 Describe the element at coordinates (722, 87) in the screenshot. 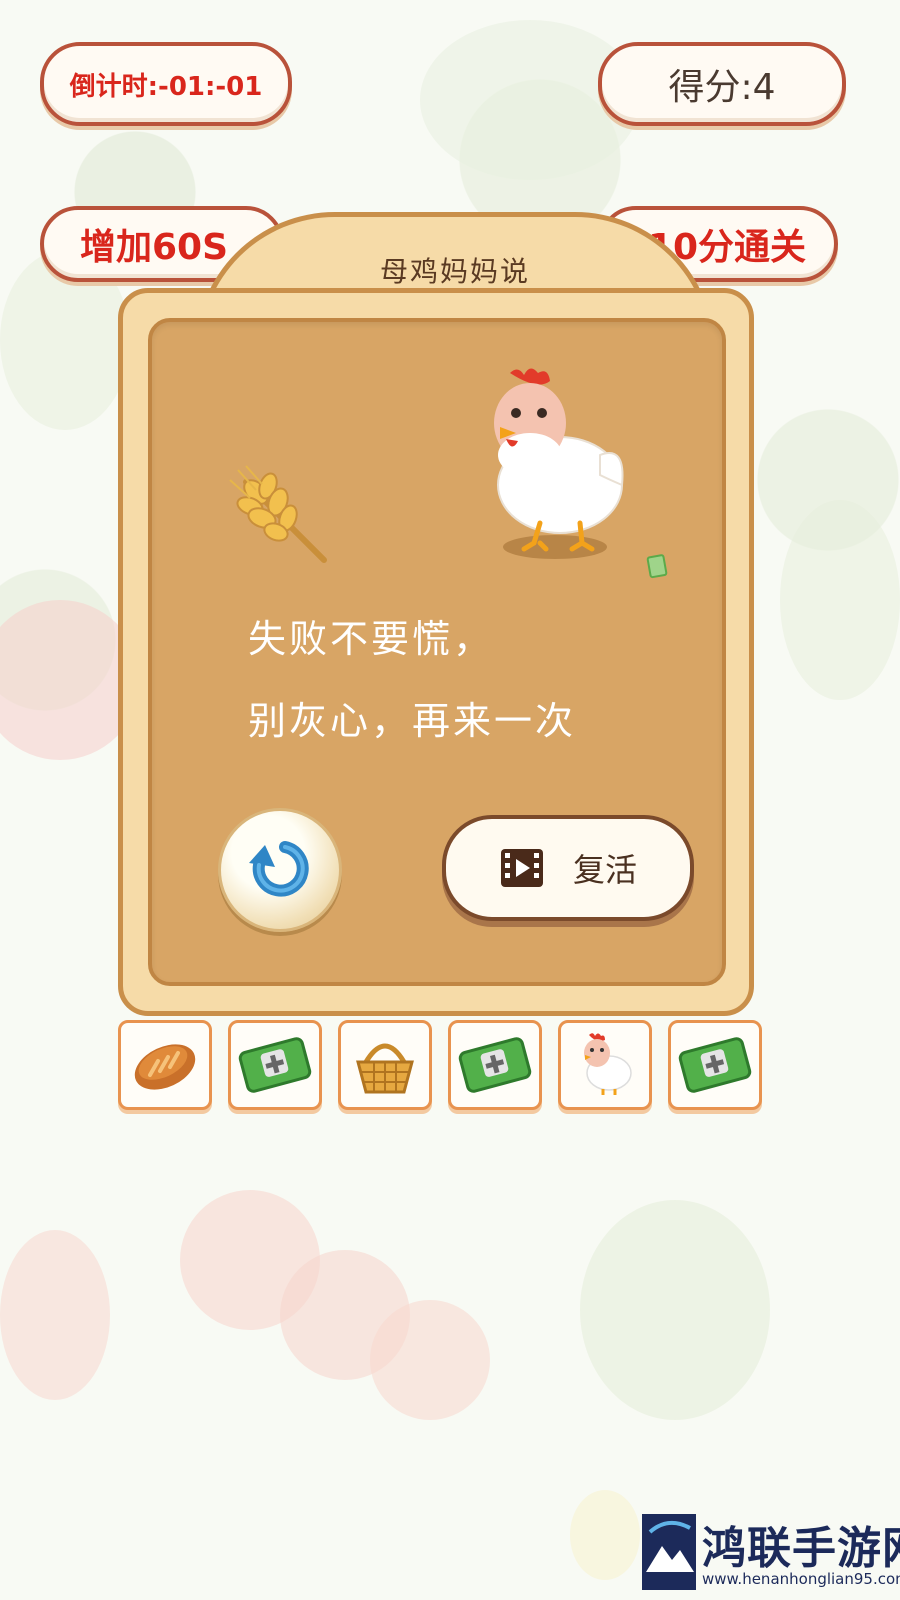

I see `score-text: 得分:4` at that location.